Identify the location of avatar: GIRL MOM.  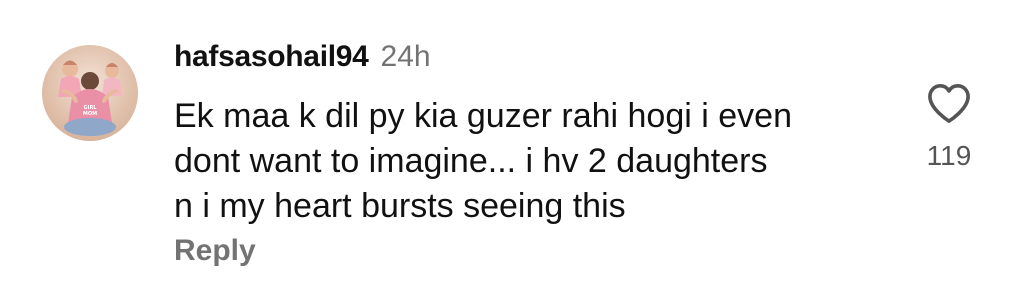
(90, 93).